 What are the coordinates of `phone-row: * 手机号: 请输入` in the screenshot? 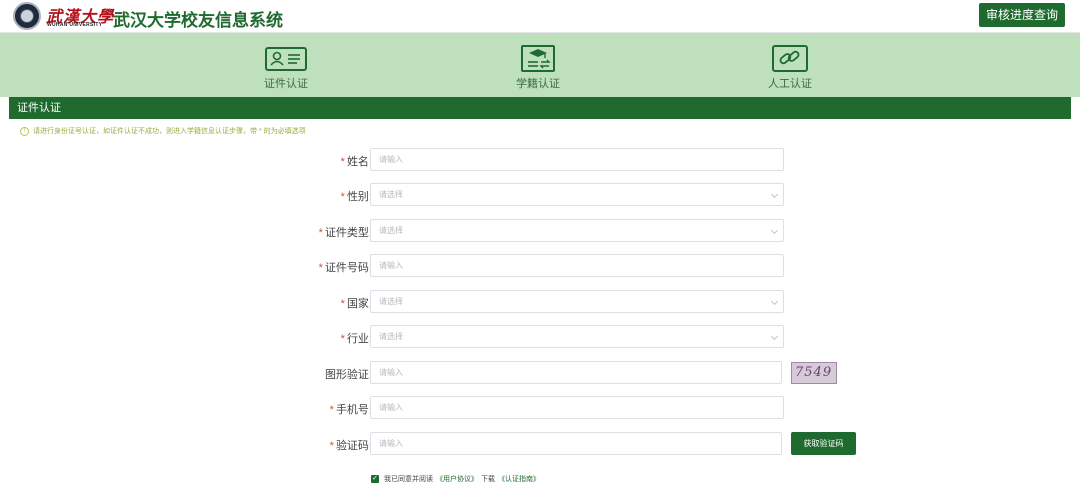 It's located at (540, 407).